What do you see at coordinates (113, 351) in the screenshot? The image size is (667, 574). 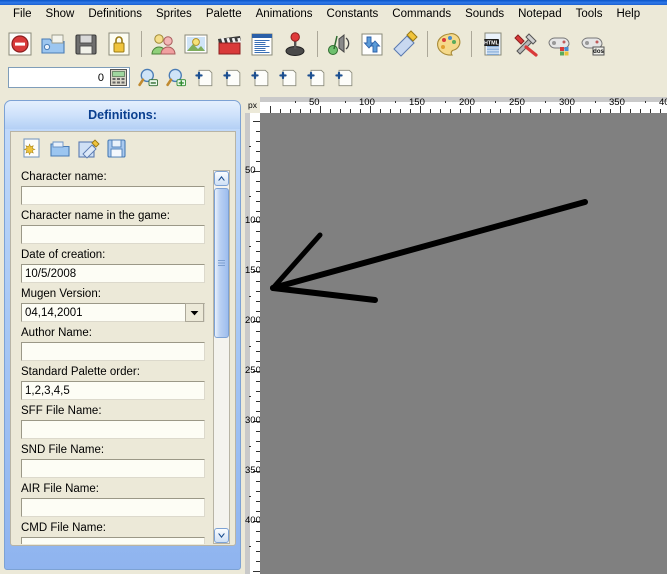 I see `author-name-input` at bounding box center [113, 351].